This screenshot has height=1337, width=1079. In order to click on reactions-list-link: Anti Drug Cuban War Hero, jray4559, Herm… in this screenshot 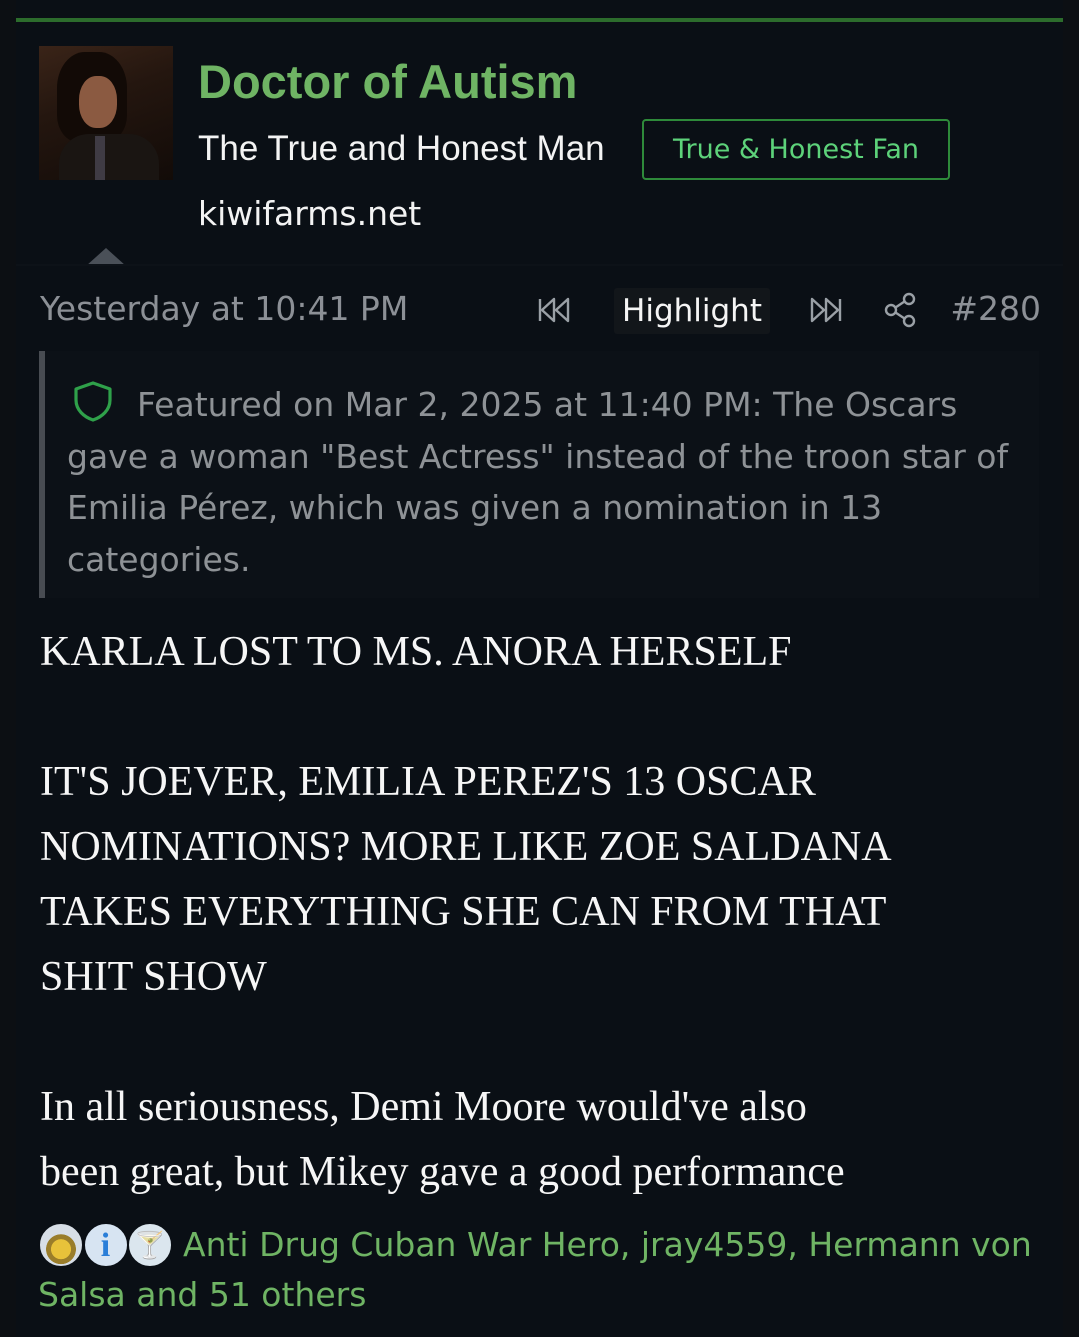, I will do `click(535, 1269)`.